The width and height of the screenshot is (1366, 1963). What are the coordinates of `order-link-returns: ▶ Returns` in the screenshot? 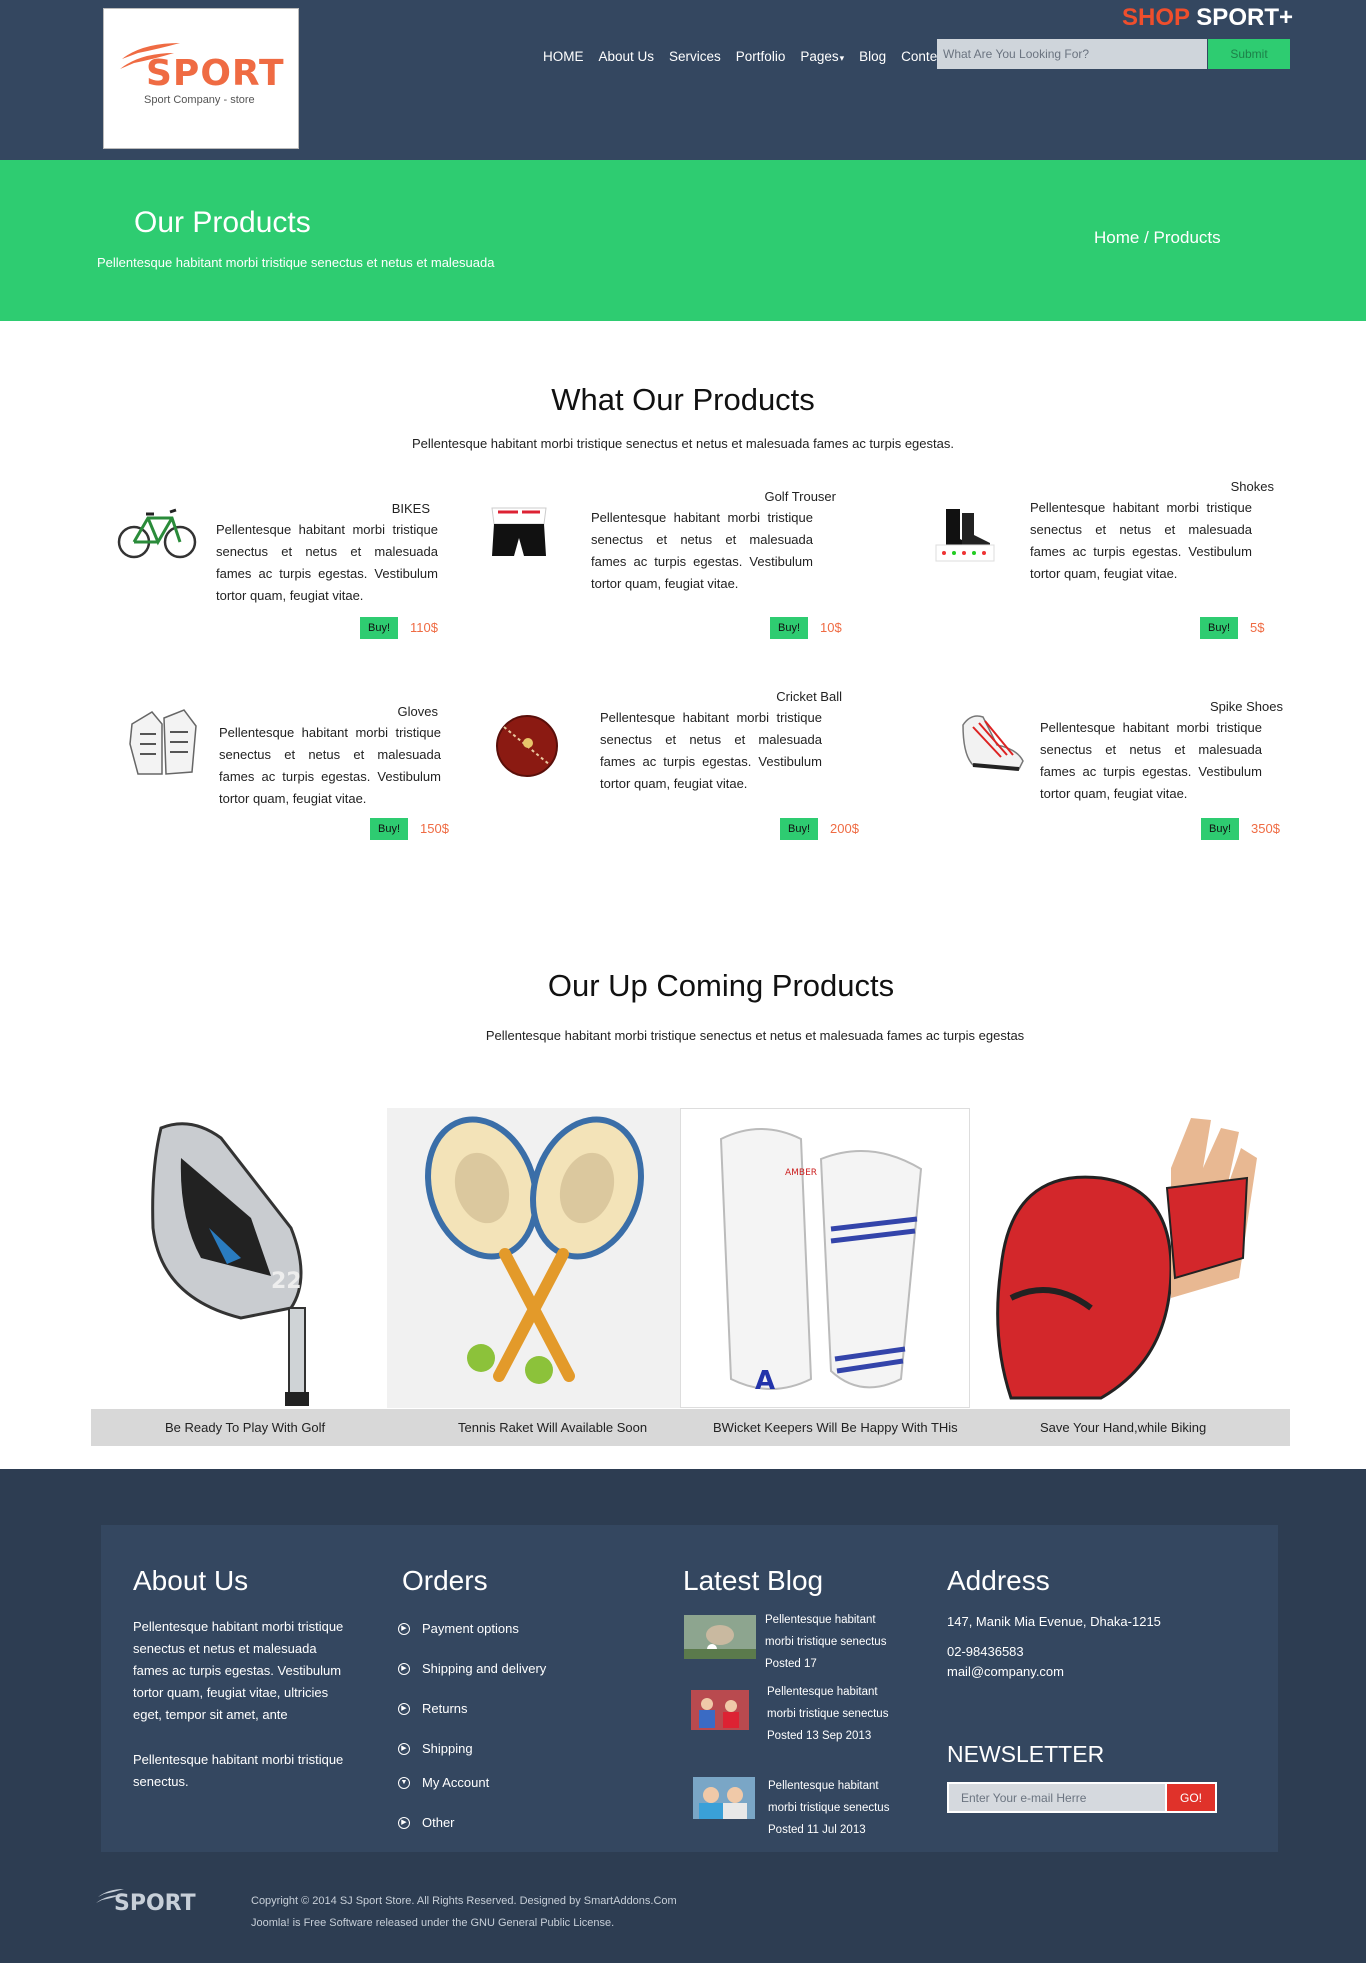 It's located at (433, 1708).